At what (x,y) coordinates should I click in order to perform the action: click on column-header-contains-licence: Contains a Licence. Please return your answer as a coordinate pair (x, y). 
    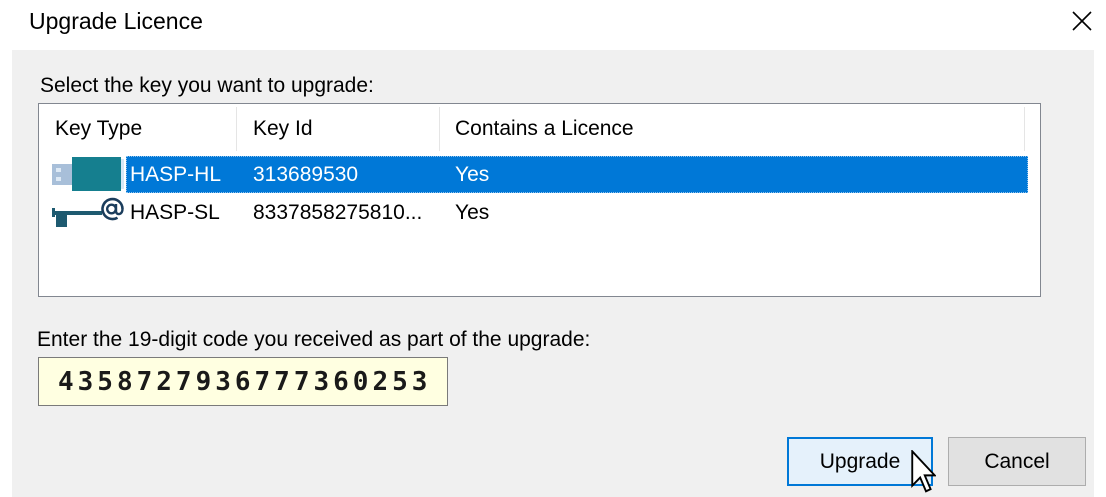
    Looking at the image, I should click on (732, 129).